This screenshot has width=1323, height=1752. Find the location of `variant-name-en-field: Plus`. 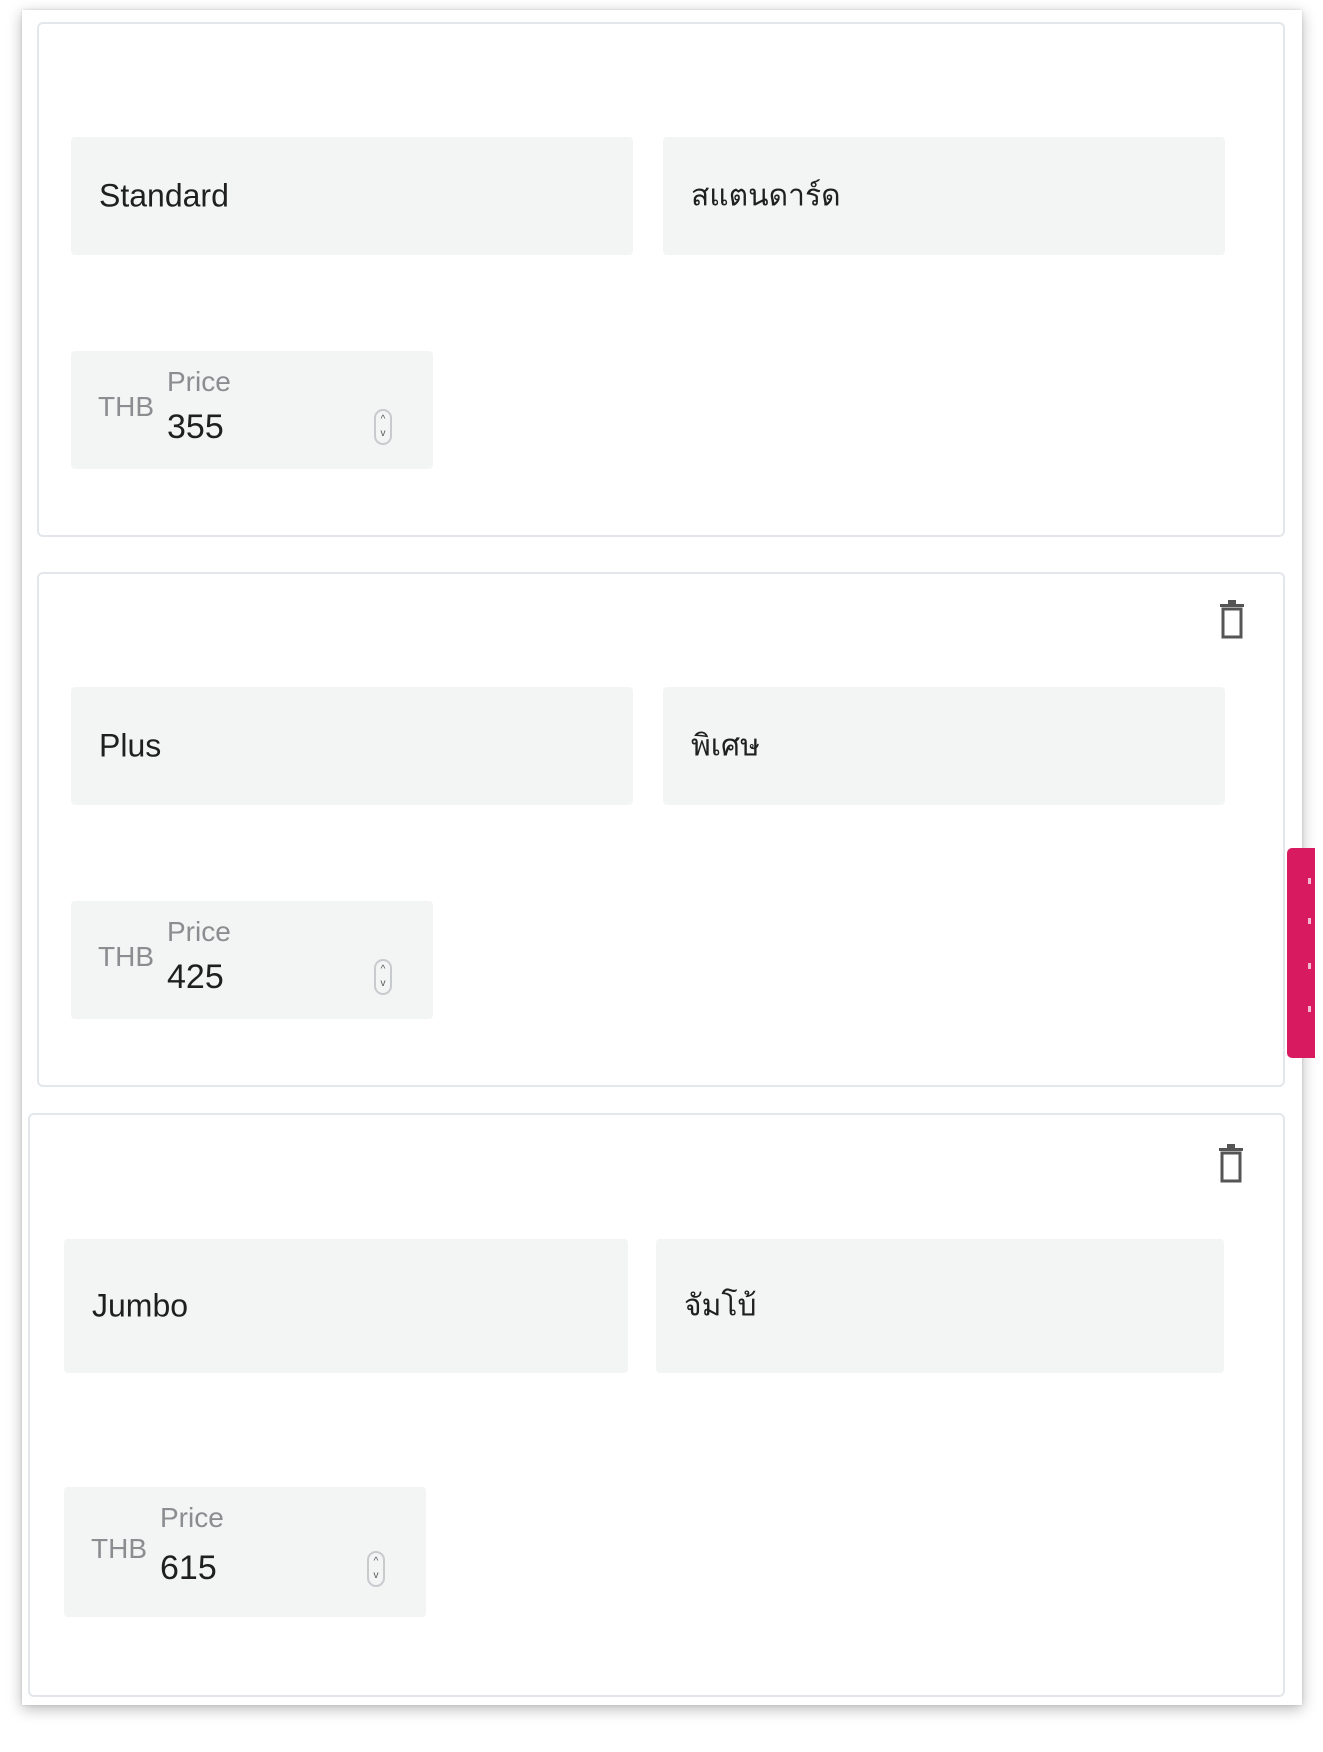

variant-name-en-field: Plus is located at coordinates (352, 746).